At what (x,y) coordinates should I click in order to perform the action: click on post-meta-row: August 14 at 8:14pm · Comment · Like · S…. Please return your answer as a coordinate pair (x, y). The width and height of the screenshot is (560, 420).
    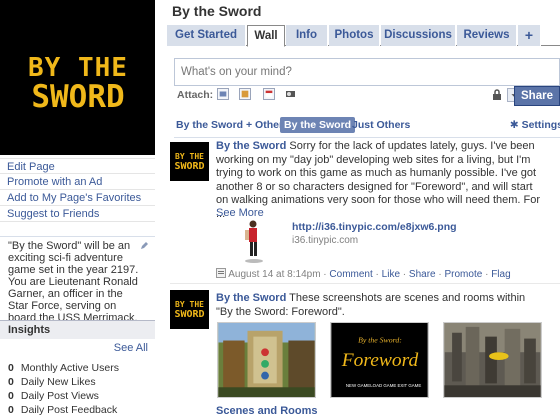
    Looking at the image, I should click on (363, 274).